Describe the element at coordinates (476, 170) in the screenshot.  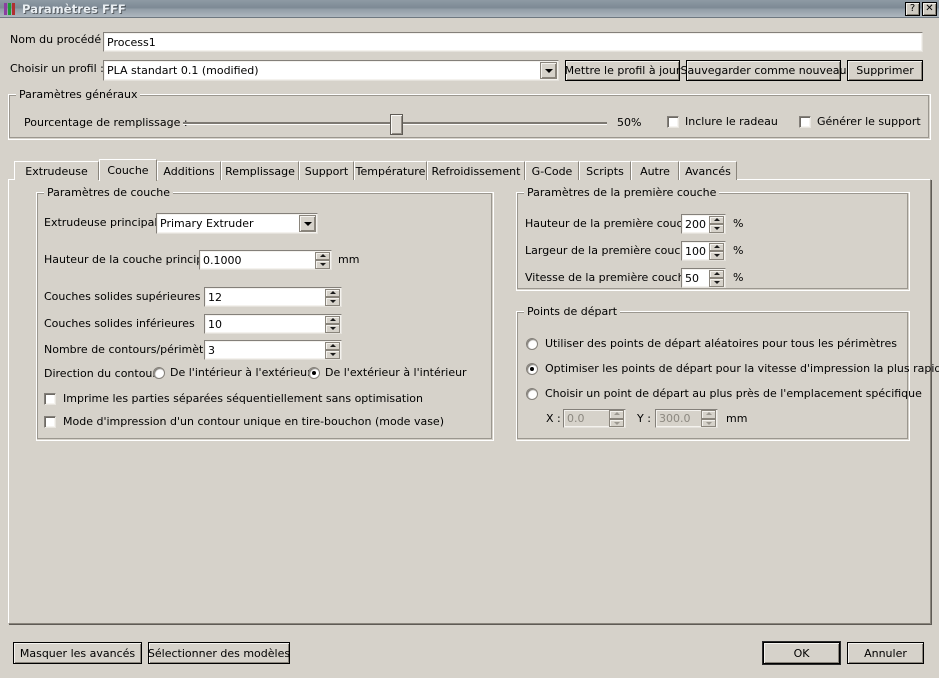
I see `tab-refroidissement: Refroidissement` at that location.